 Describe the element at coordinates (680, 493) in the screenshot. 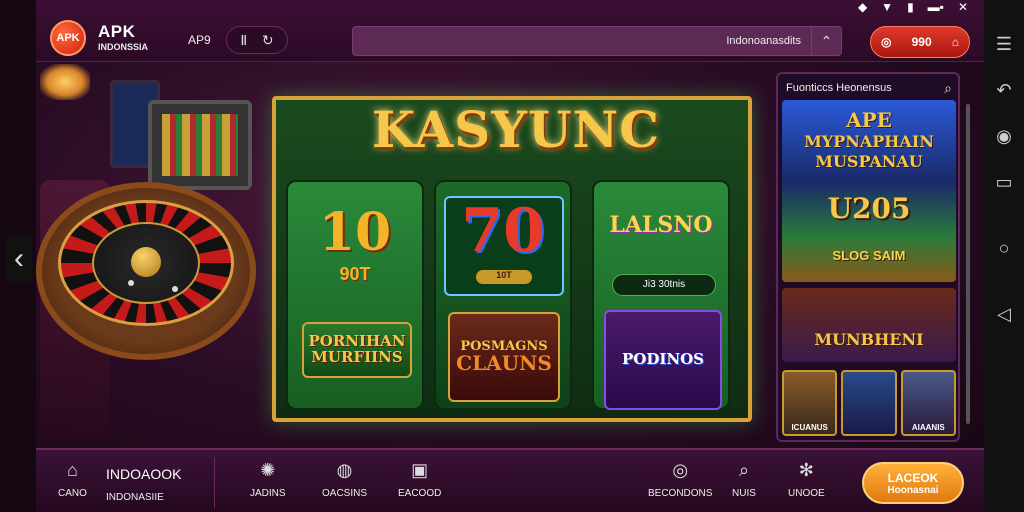

I see `nav-item-label: BECONDONS` at that location.